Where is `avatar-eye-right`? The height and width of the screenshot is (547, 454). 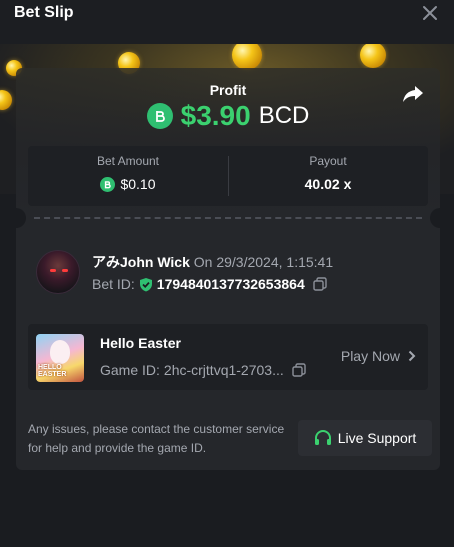
avatar-eye-right is located at coordinates (65, 270).